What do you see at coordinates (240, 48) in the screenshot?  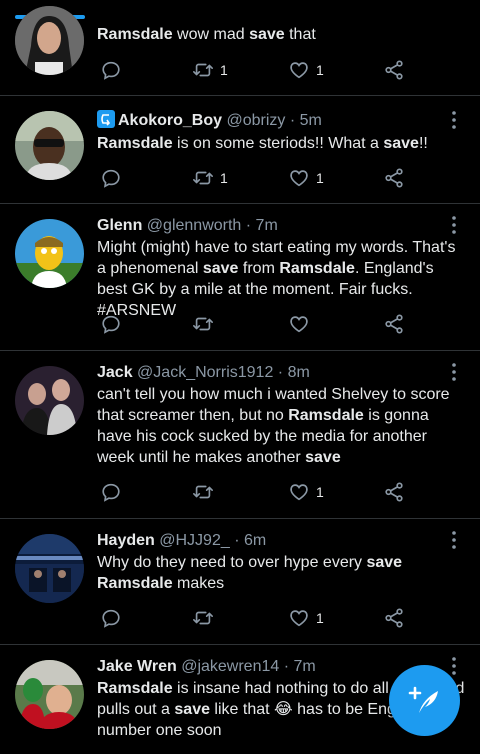 I see `tweet: Ramsdale wow mad save that 1 1` at bounding box center [240, 48].